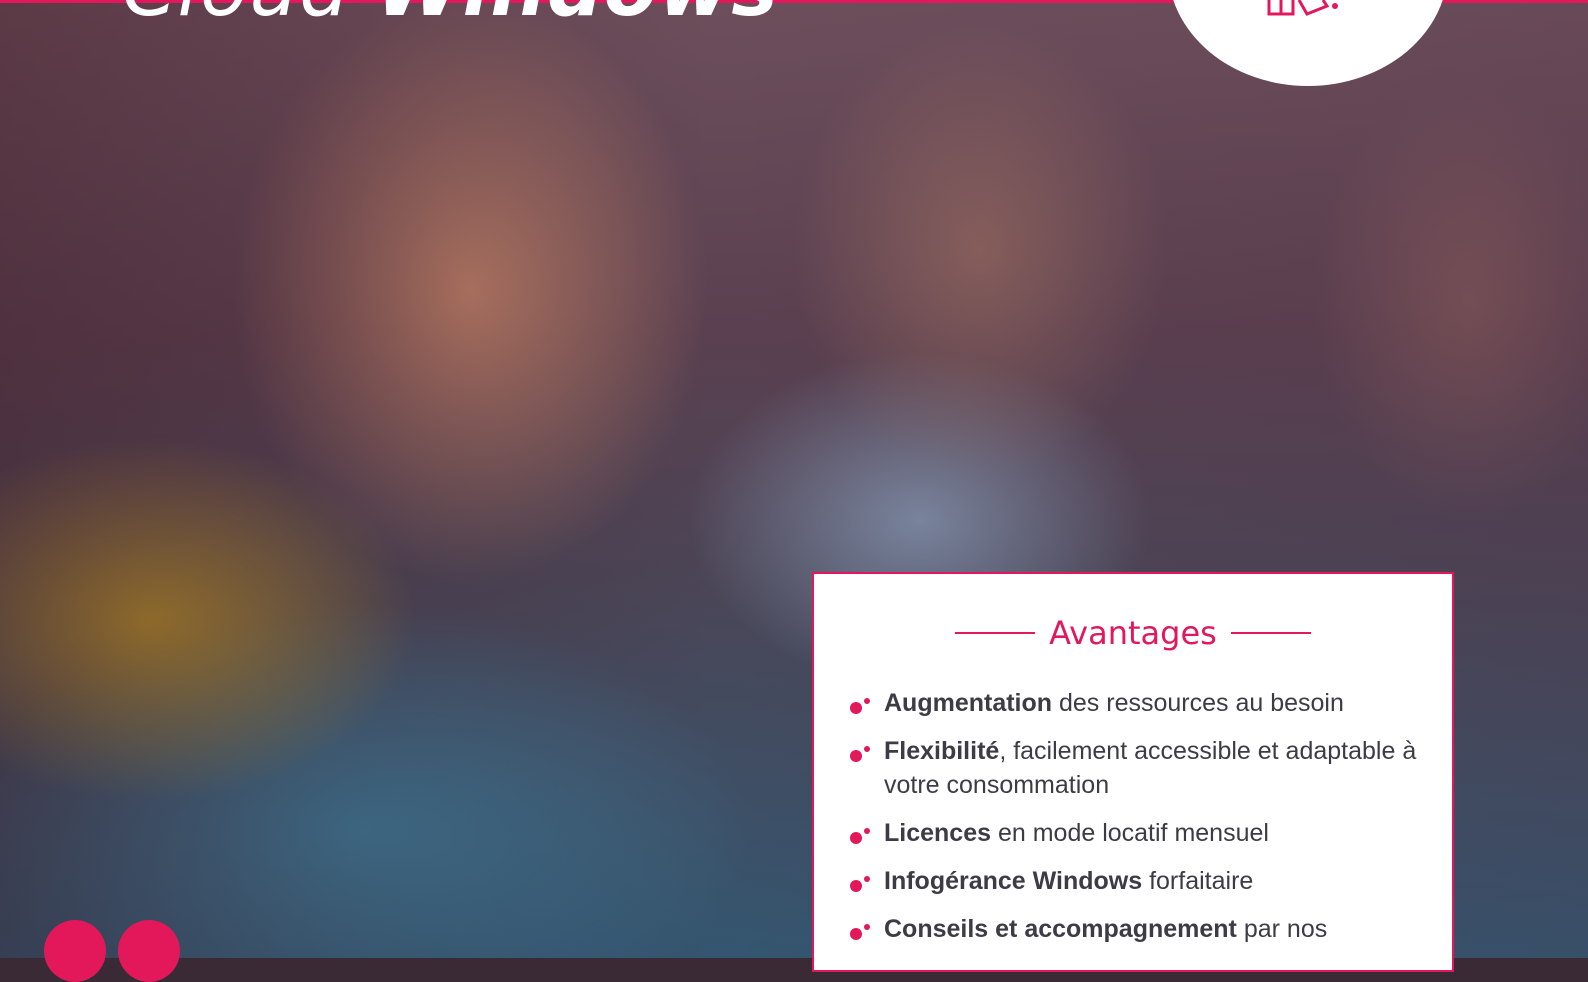  Describe the element at coordinates (236, 17) in the screenshot. I see `headline-light: Cloud` at that location.